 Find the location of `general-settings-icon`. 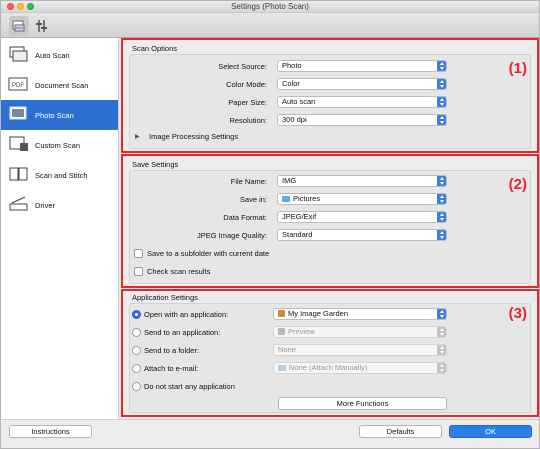

general-settings-icon is located at coordinates (41, 26).